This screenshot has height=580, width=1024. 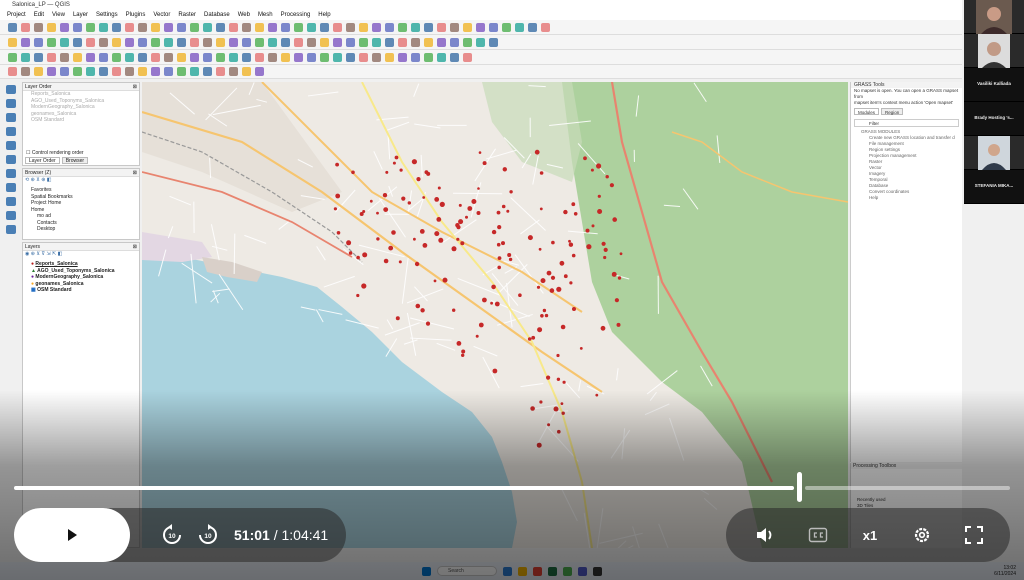 I want to click on menu-item: View, so click(x=58, y=15).